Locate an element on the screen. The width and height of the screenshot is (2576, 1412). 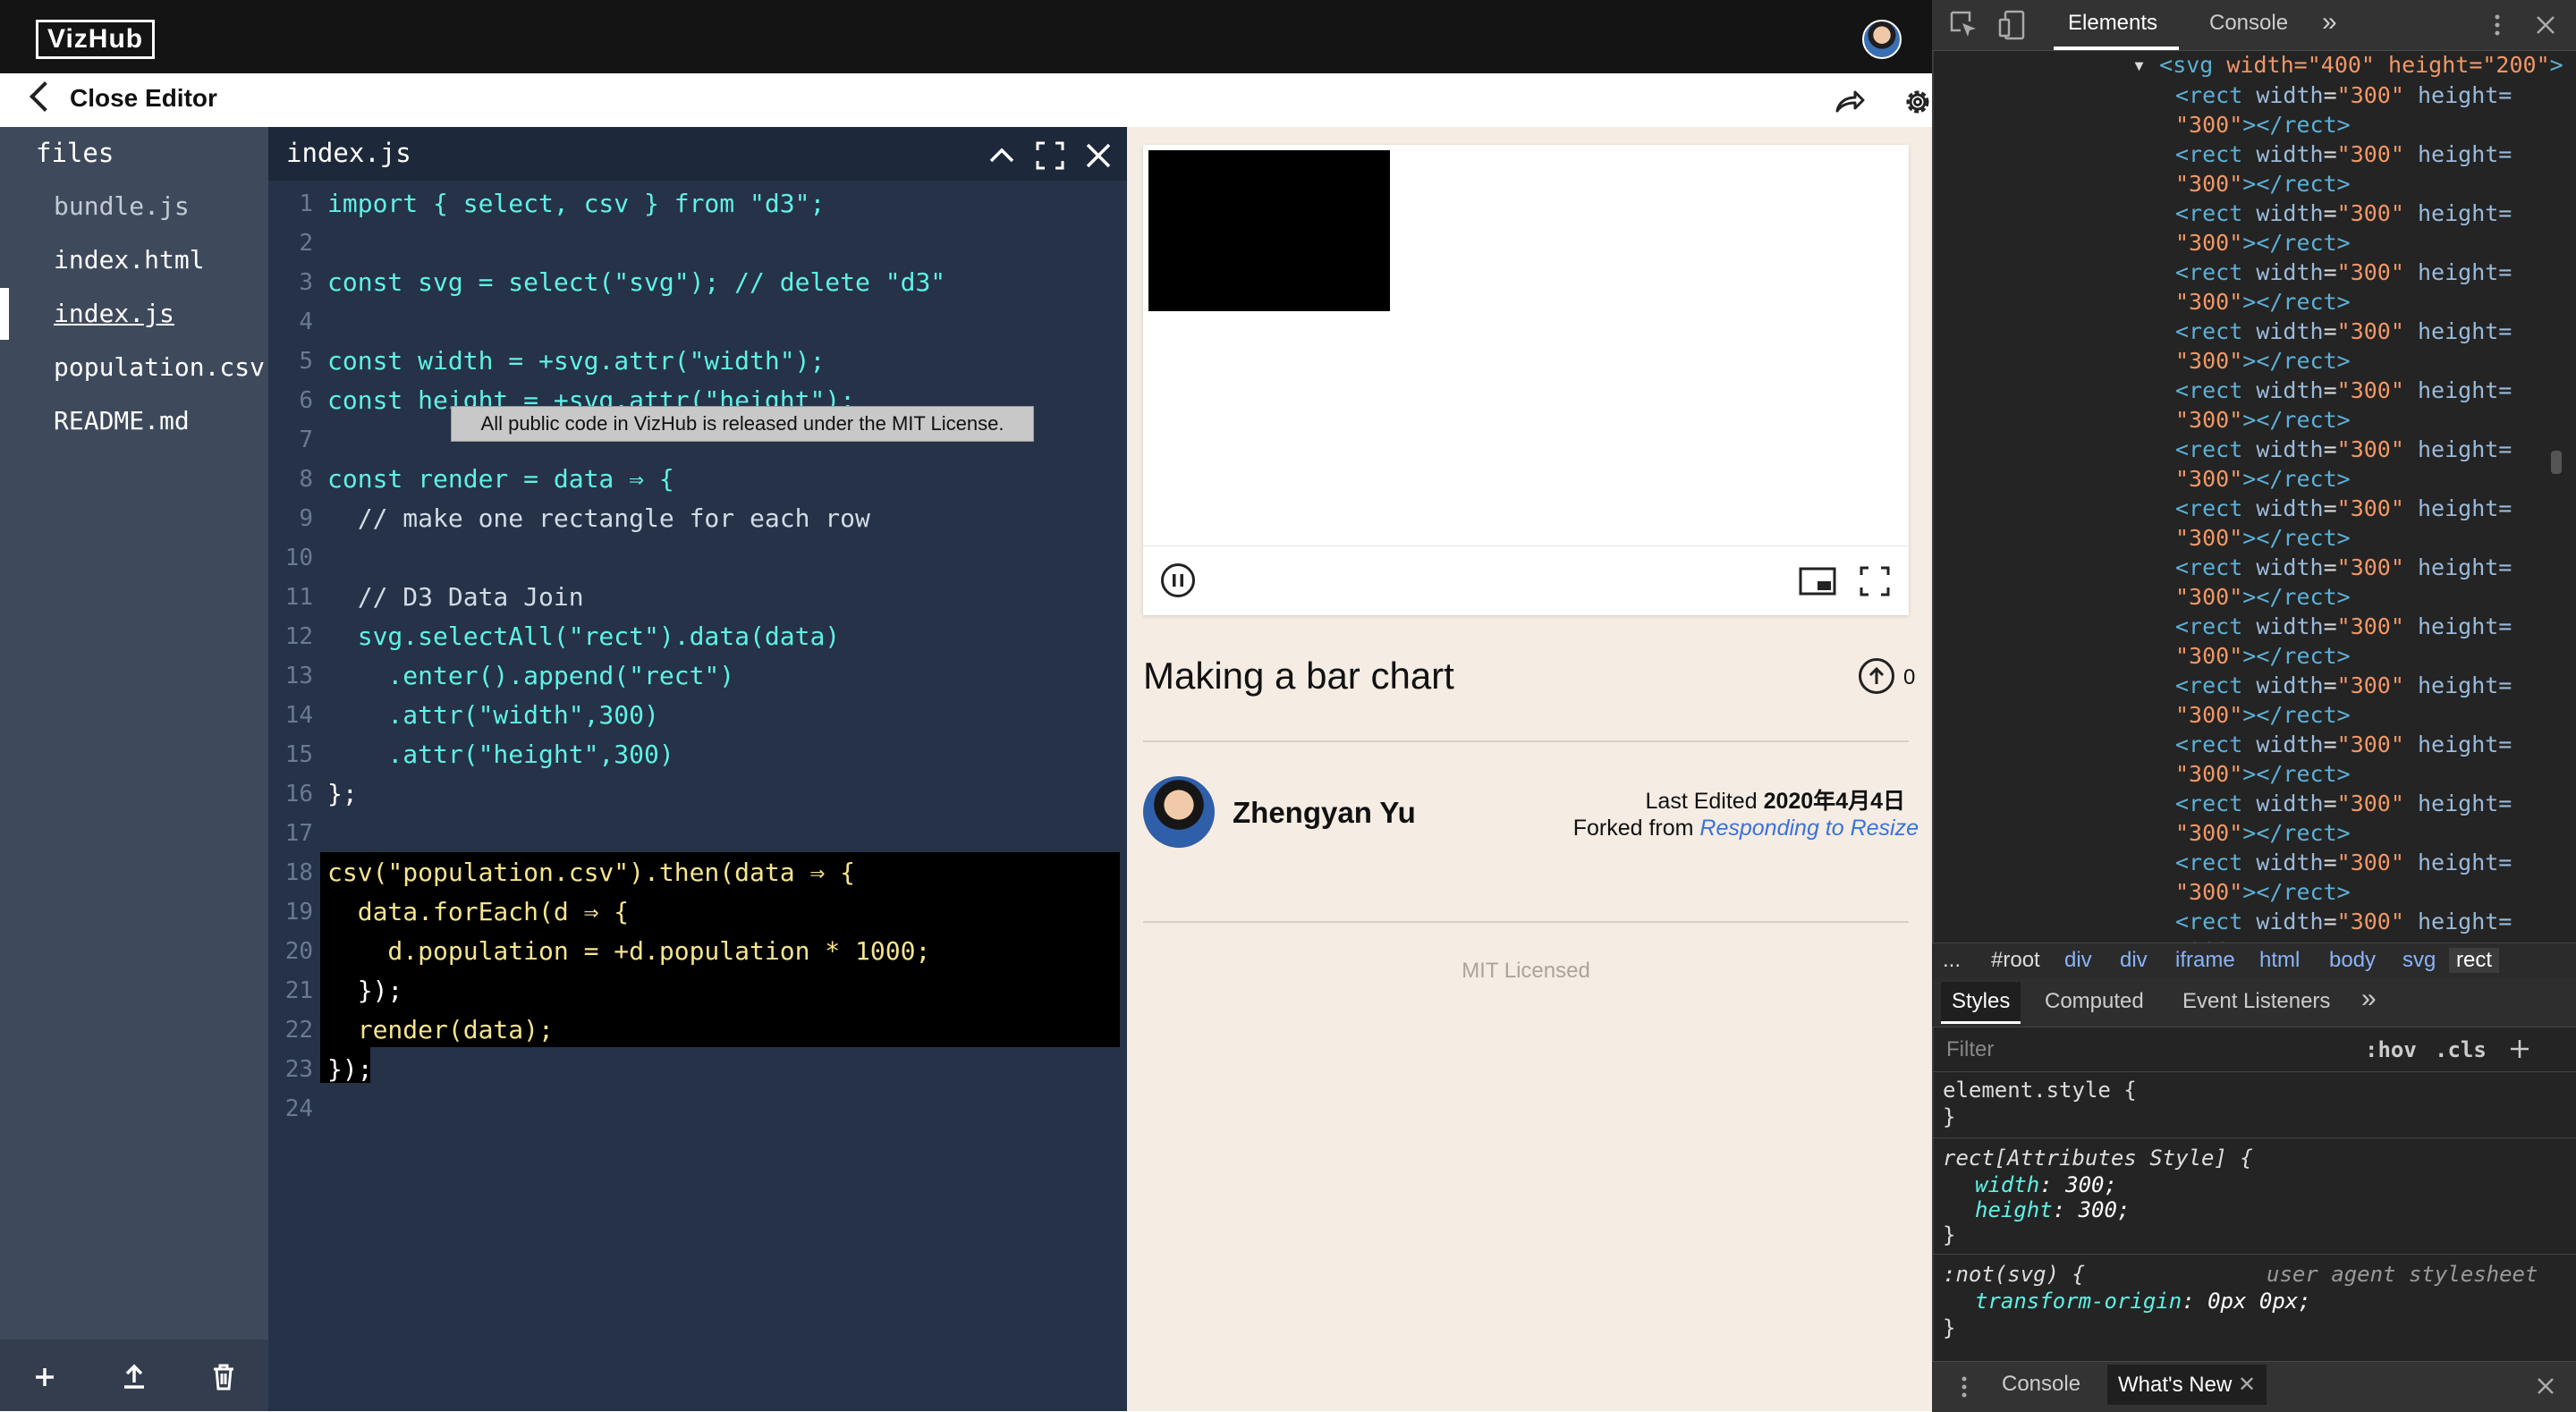
inspect-element-icon is located at coordinates (1964, 25).